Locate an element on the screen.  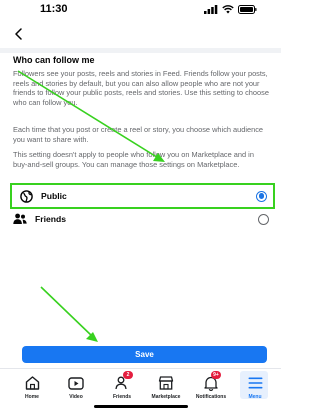
tab-friends-label: Friends is located at coordinates (122, 397).